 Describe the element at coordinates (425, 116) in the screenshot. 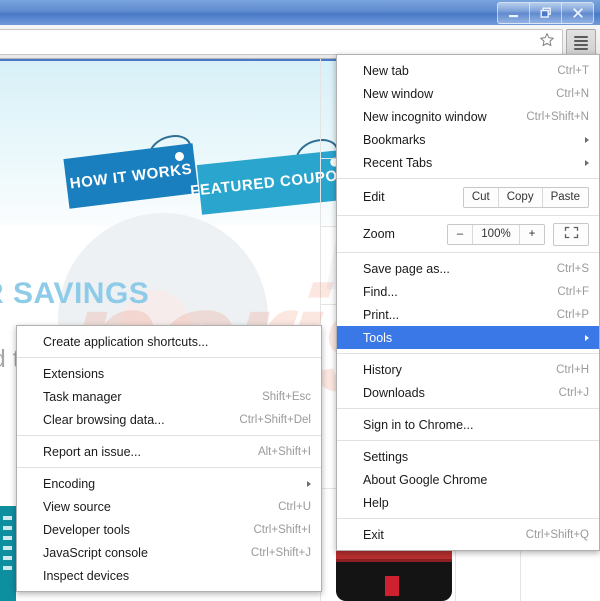

I see `menu-item-new-incognito-window-label: New incognito window` at that location.